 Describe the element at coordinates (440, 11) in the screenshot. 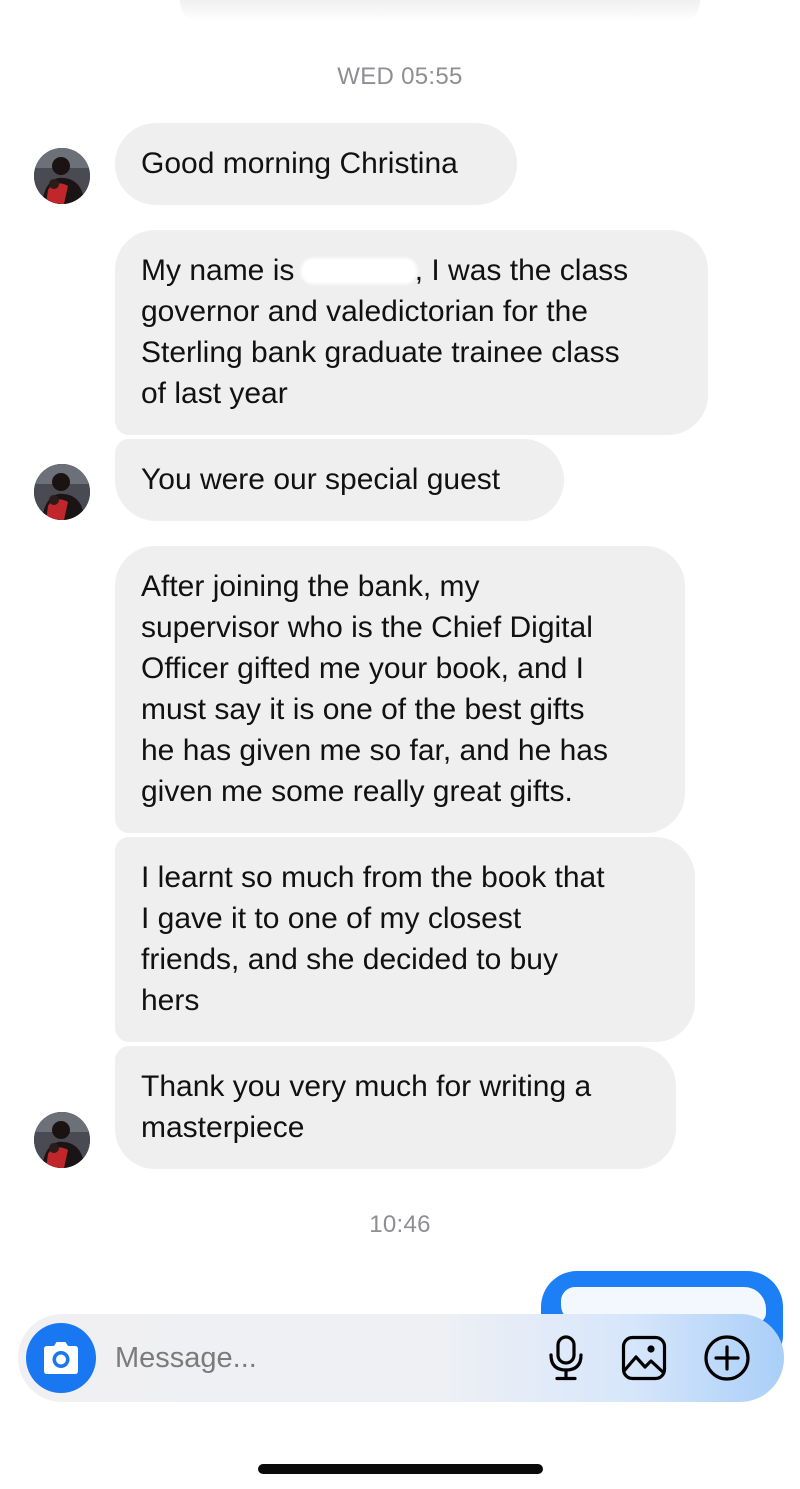

I see `previous-message-fade` at that location.